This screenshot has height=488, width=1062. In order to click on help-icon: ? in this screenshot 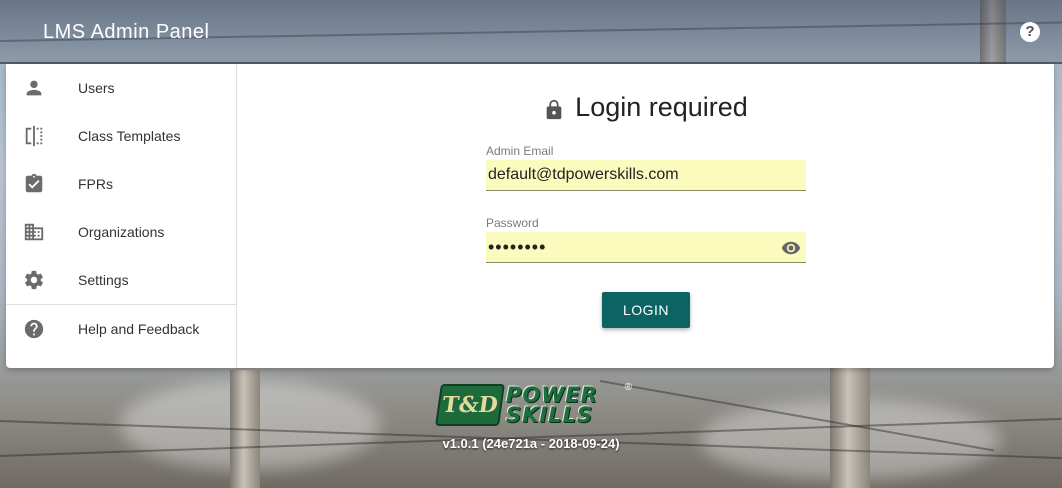, I will do `click(1030, 32)`.